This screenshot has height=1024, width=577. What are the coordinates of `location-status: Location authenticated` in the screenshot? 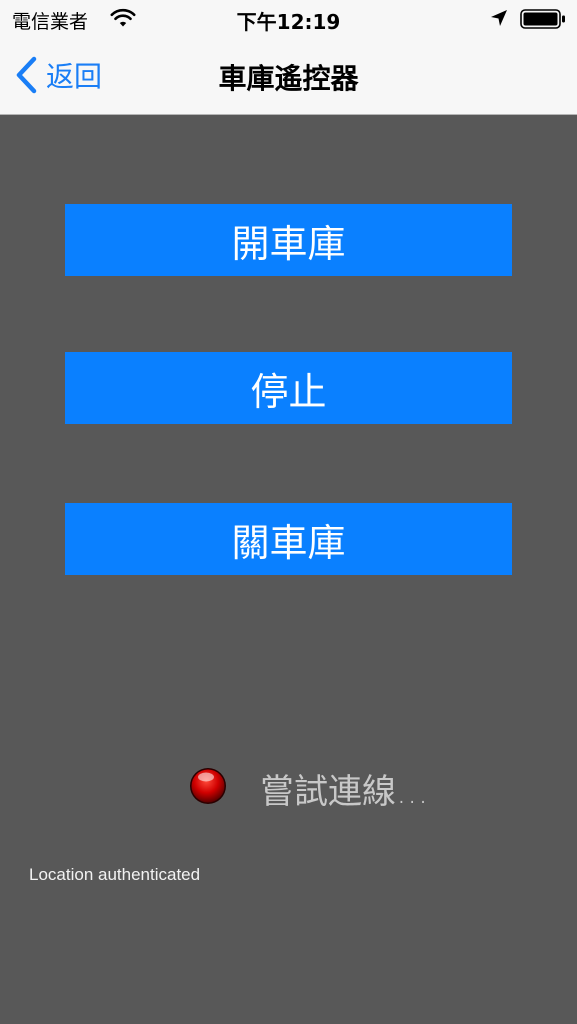 It's located at (115, 874).